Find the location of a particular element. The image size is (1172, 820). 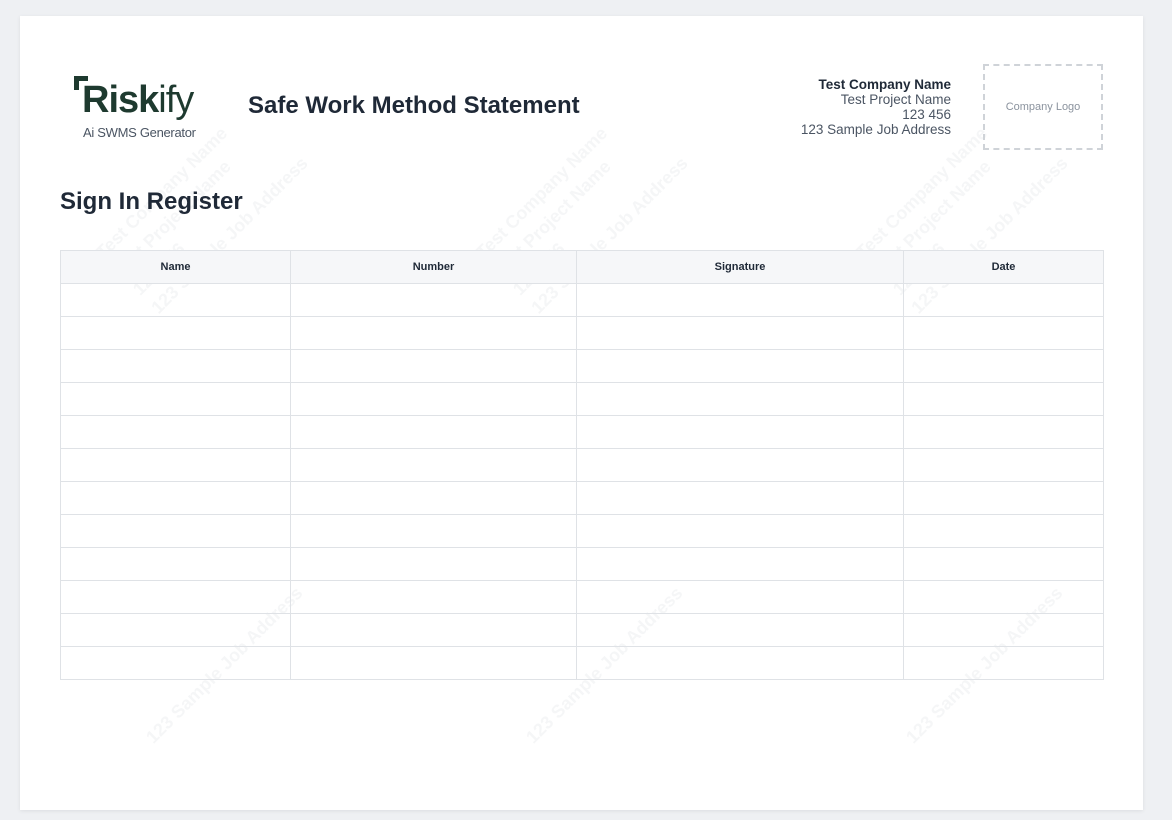

section-title: Sign In Register is located at coordinates (151, 201).